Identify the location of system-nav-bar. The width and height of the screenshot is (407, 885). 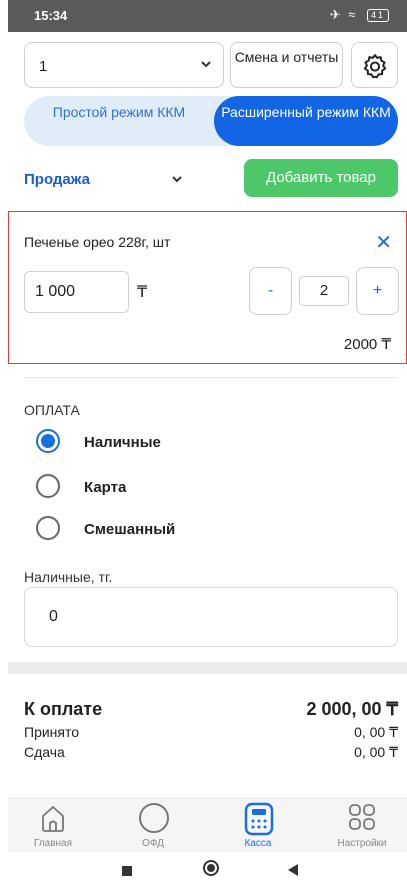
(207, 869).